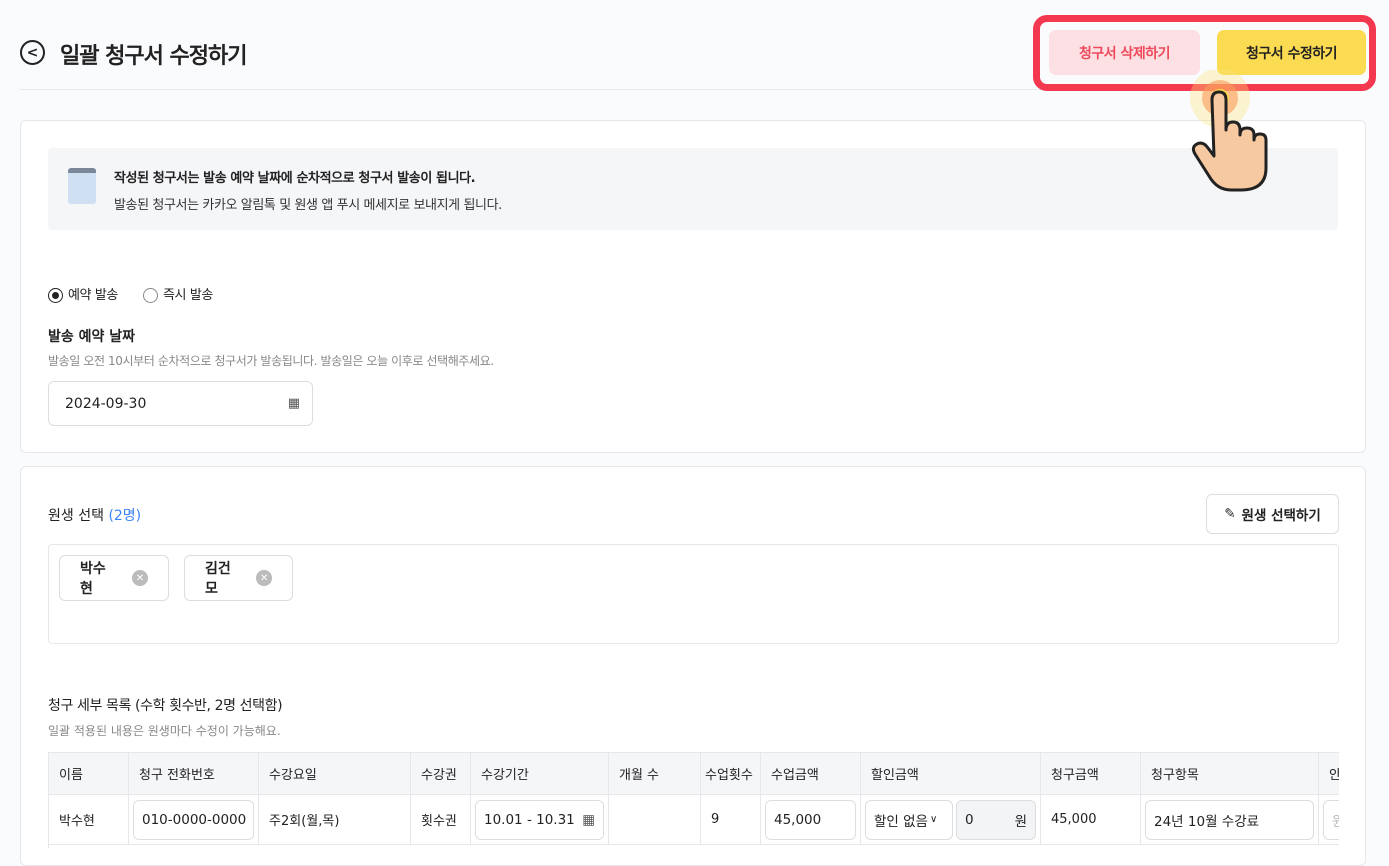 The height and width of the screenshot is (866, 1389). What do you see at coordinates (730, 819) in the screenshot?
I see `count-cell: 9` at bounding box center [730, 819].